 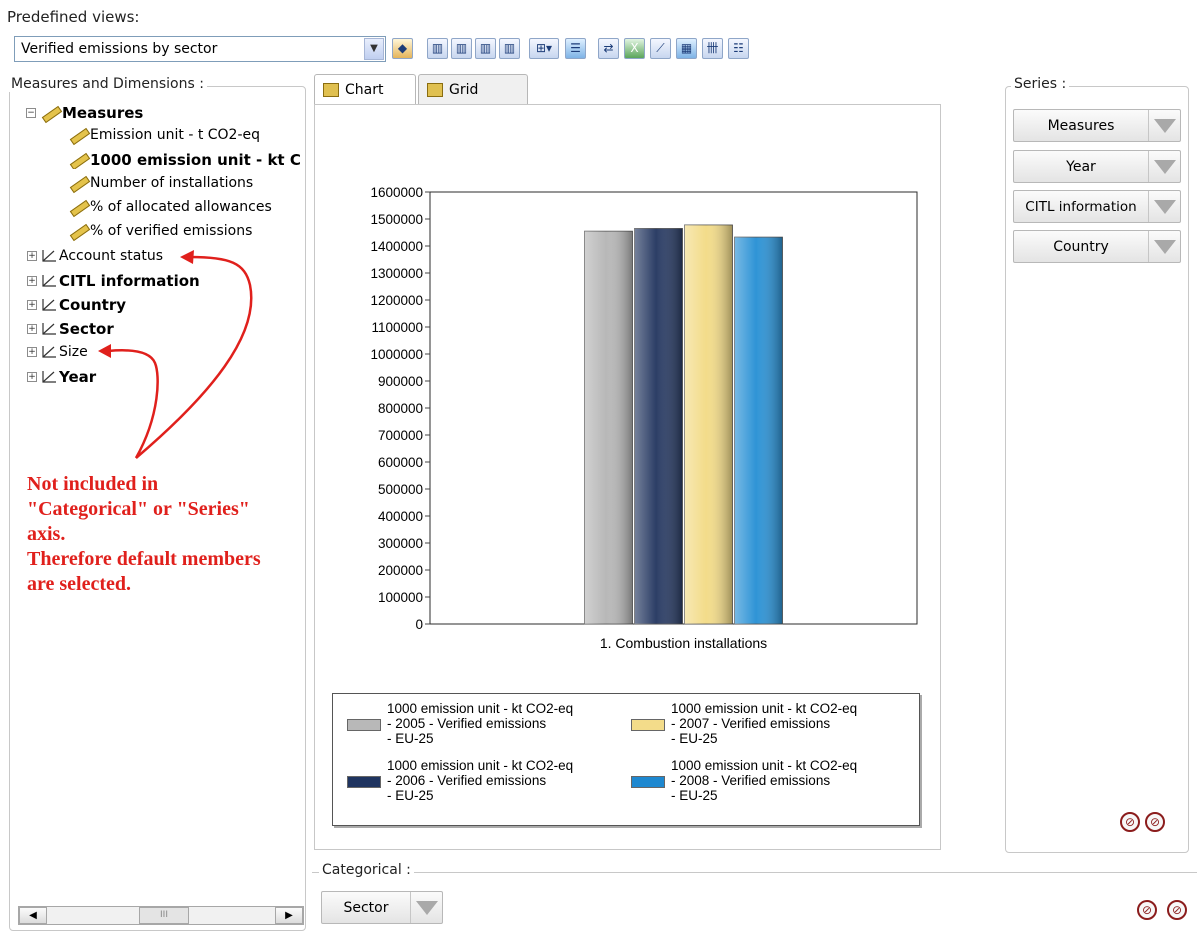 I want to click on tree-icon: ☷, so click(x=738, y=48).